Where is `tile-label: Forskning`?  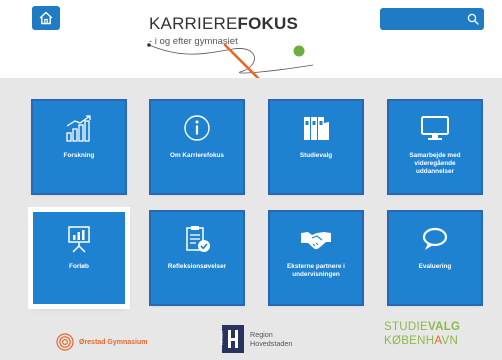 tile-label: Forskning is located at coordinates (79, 155).